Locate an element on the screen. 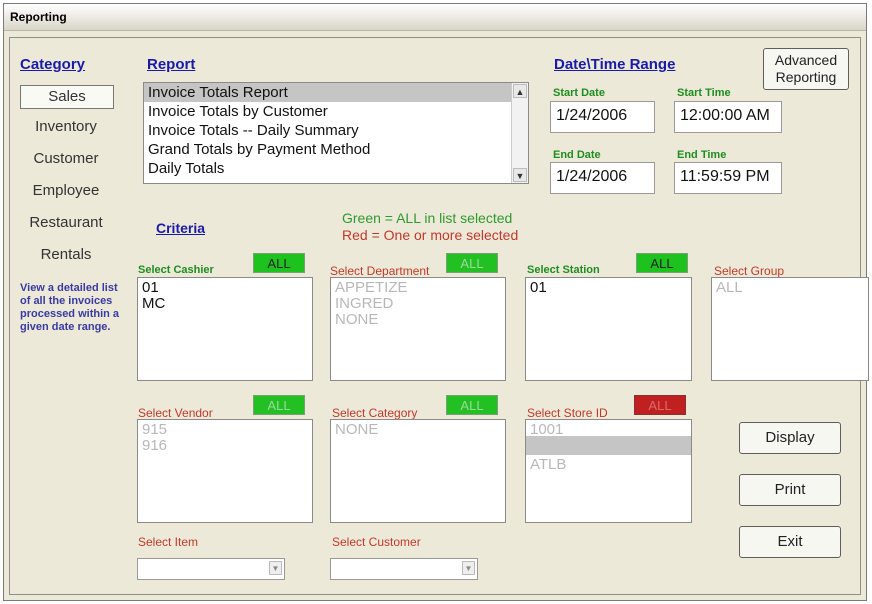  department-label: Select Department is located at coordinates (380, 271).